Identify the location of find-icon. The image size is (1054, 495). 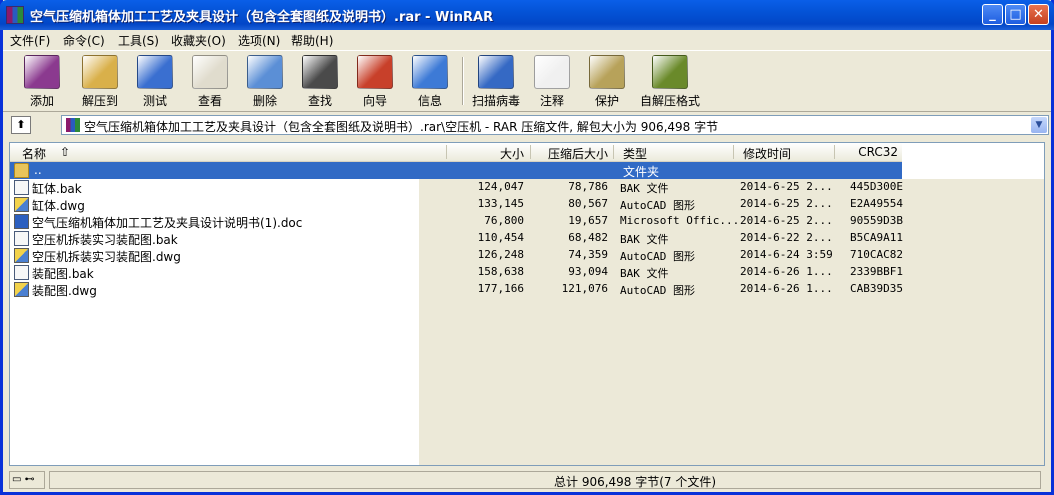
(320, 72).